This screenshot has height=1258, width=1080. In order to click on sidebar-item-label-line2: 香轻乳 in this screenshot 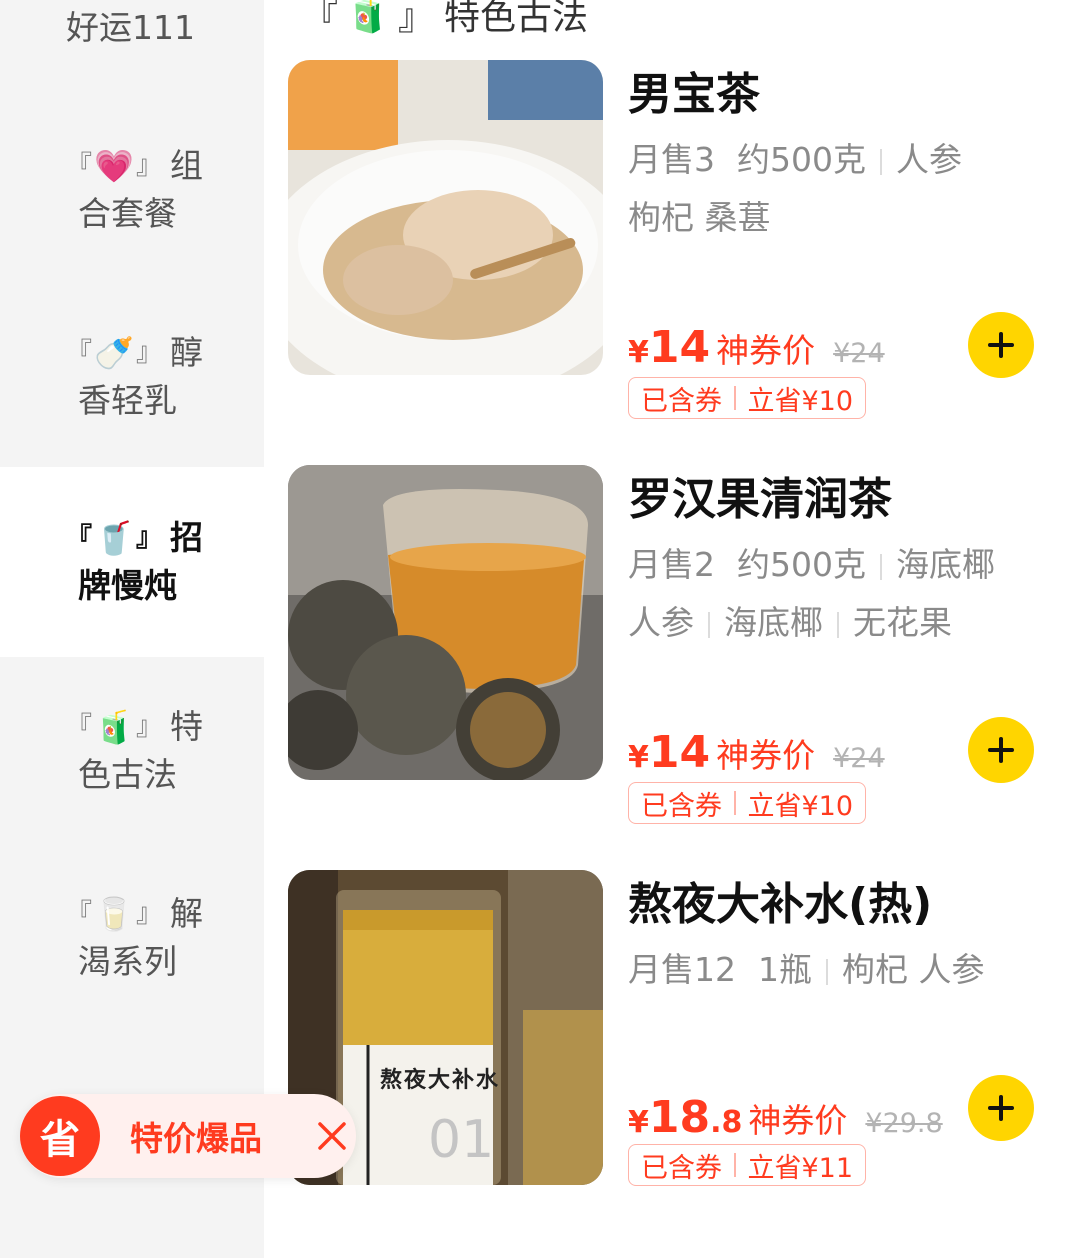, I will do `click(127, 400)`.